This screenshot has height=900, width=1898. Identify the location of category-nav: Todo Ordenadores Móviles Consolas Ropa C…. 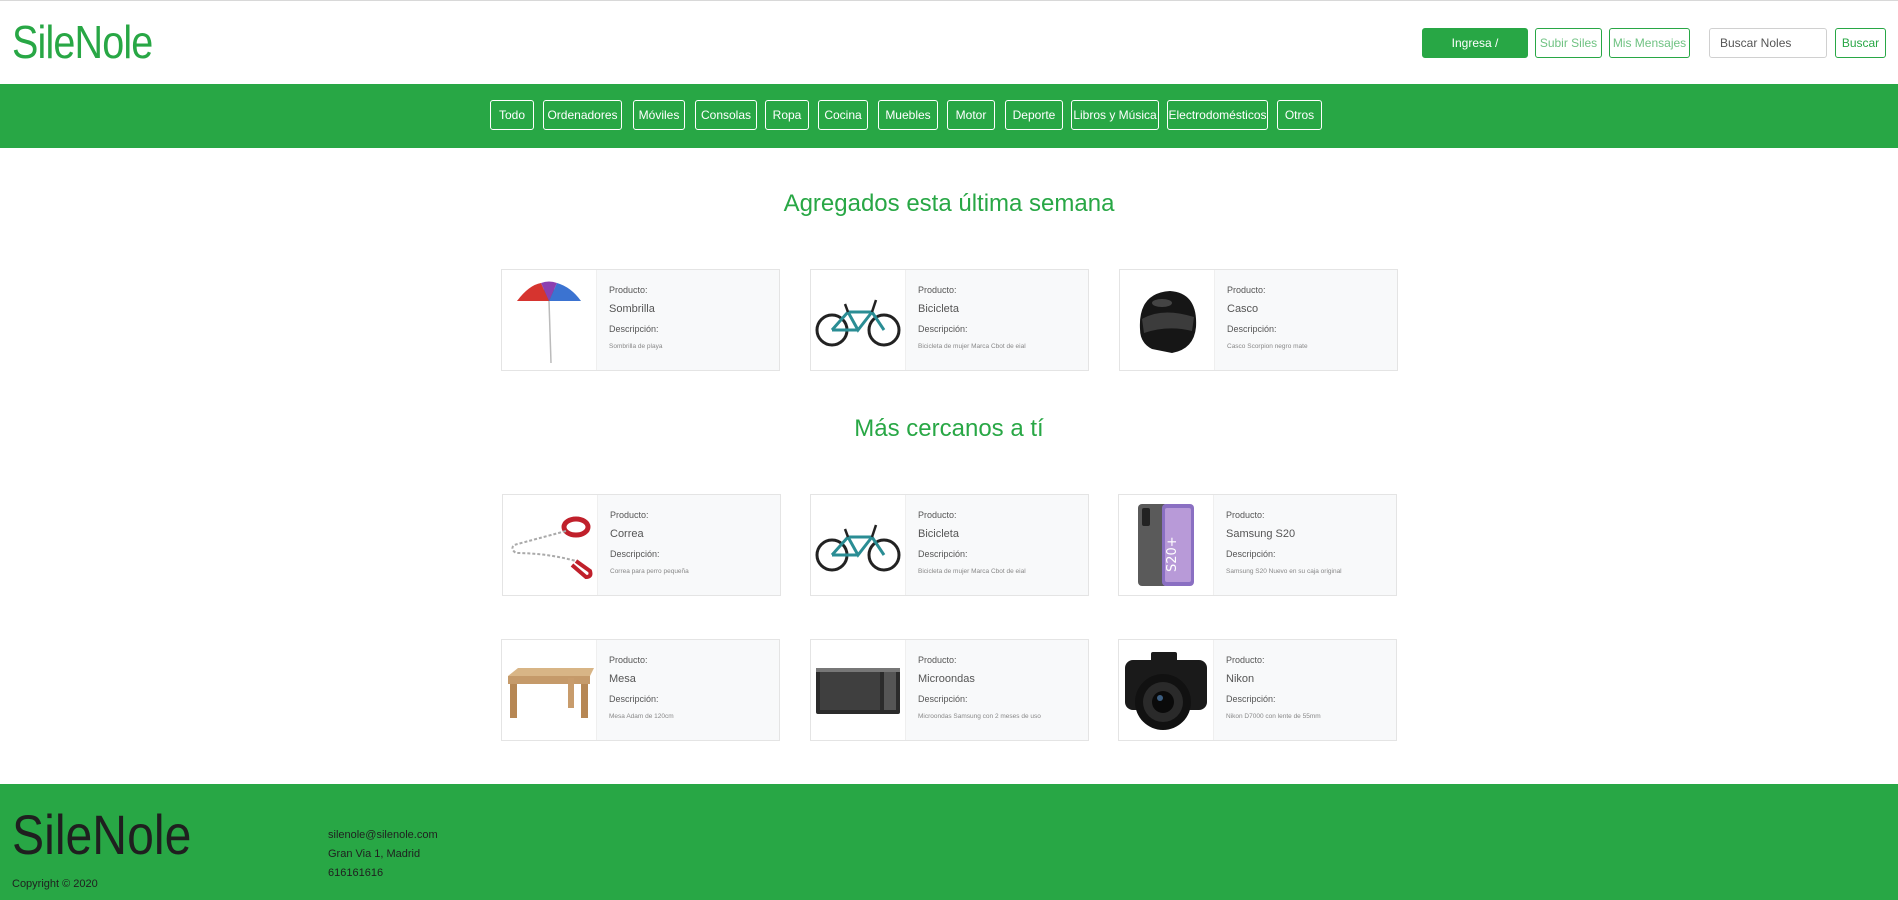
(949, 116).